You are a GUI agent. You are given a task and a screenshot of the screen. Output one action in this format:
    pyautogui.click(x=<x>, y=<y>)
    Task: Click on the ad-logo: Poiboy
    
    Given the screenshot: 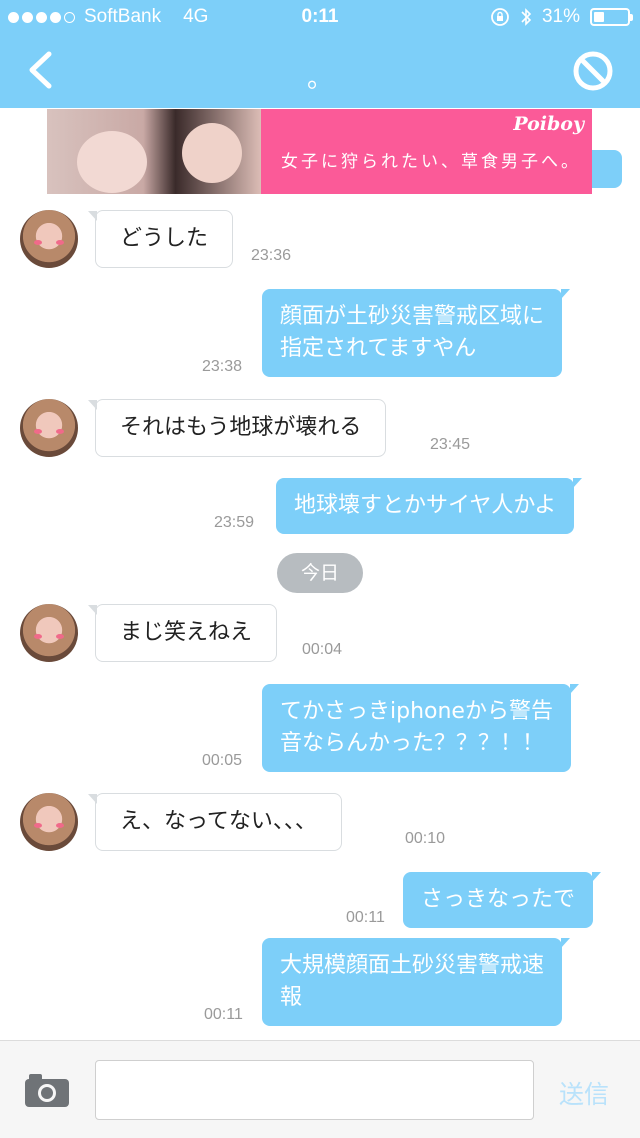 What is the action you would take?
    pyautogui.click(x=548, y=124)
    